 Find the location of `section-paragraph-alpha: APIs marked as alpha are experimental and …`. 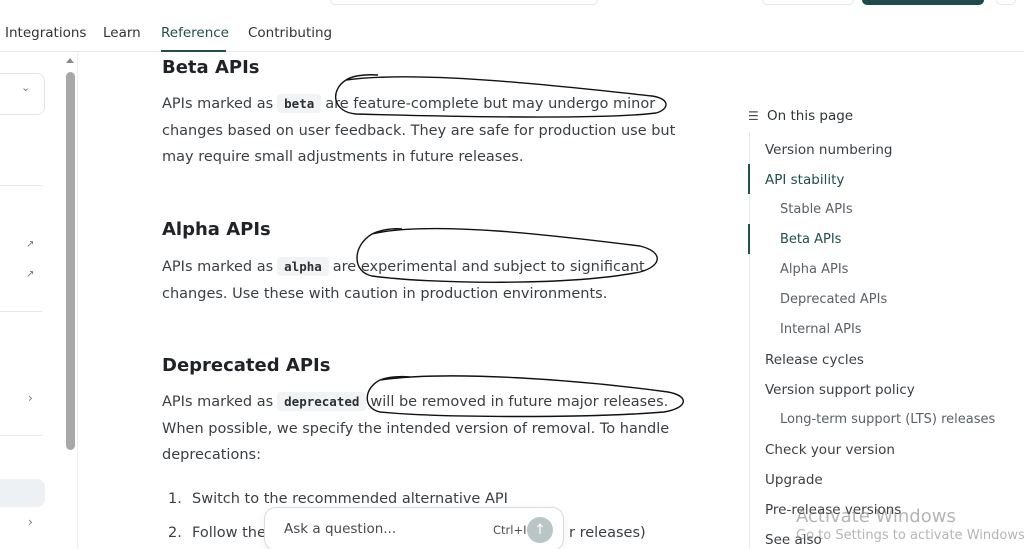

section-paragraph-alpha: APIs marked as alpha are experimental and … is located at coordinates (403, 279).